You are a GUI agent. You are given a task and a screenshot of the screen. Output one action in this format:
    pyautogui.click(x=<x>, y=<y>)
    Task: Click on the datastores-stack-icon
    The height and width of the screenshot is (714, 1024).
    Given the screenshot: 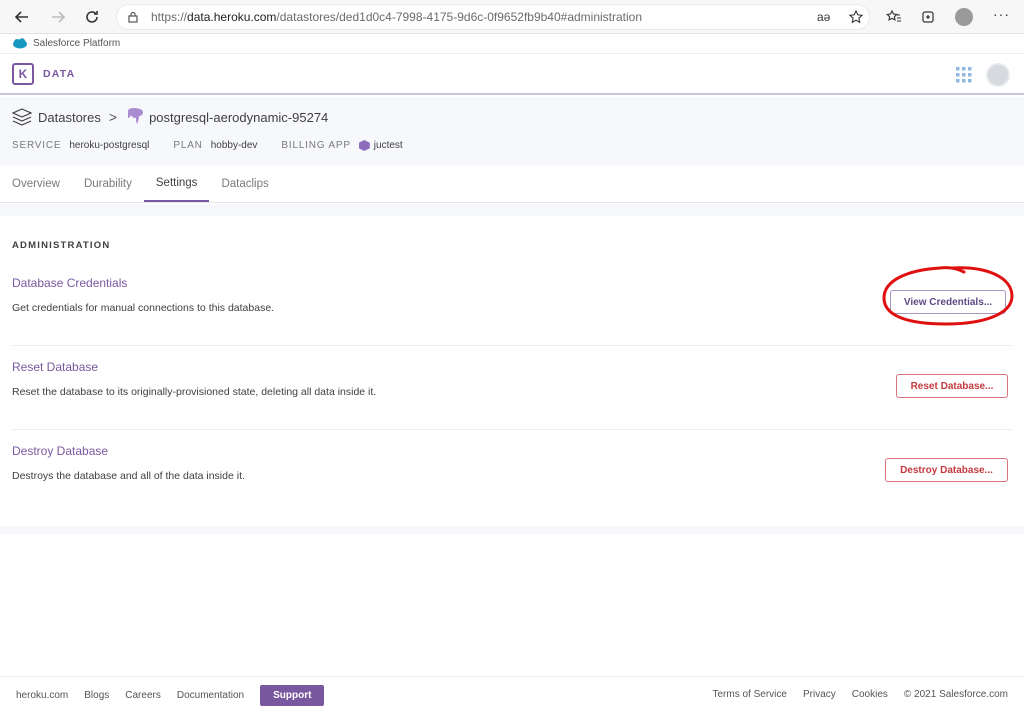 What is the action you would take?
    pyautogui.click(x=22, y=117)
    